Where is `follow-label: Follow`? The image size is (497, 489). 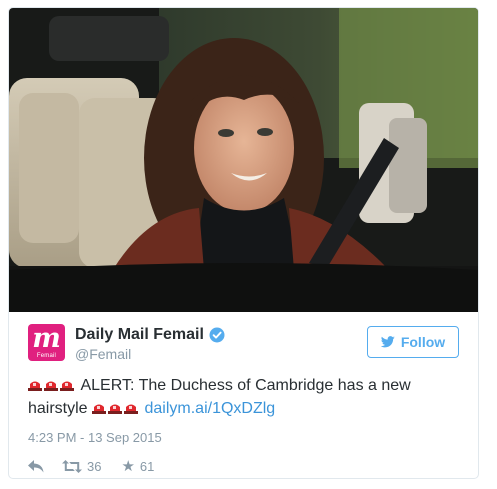 follow-label: Follow is located at coordinates (423, 342).